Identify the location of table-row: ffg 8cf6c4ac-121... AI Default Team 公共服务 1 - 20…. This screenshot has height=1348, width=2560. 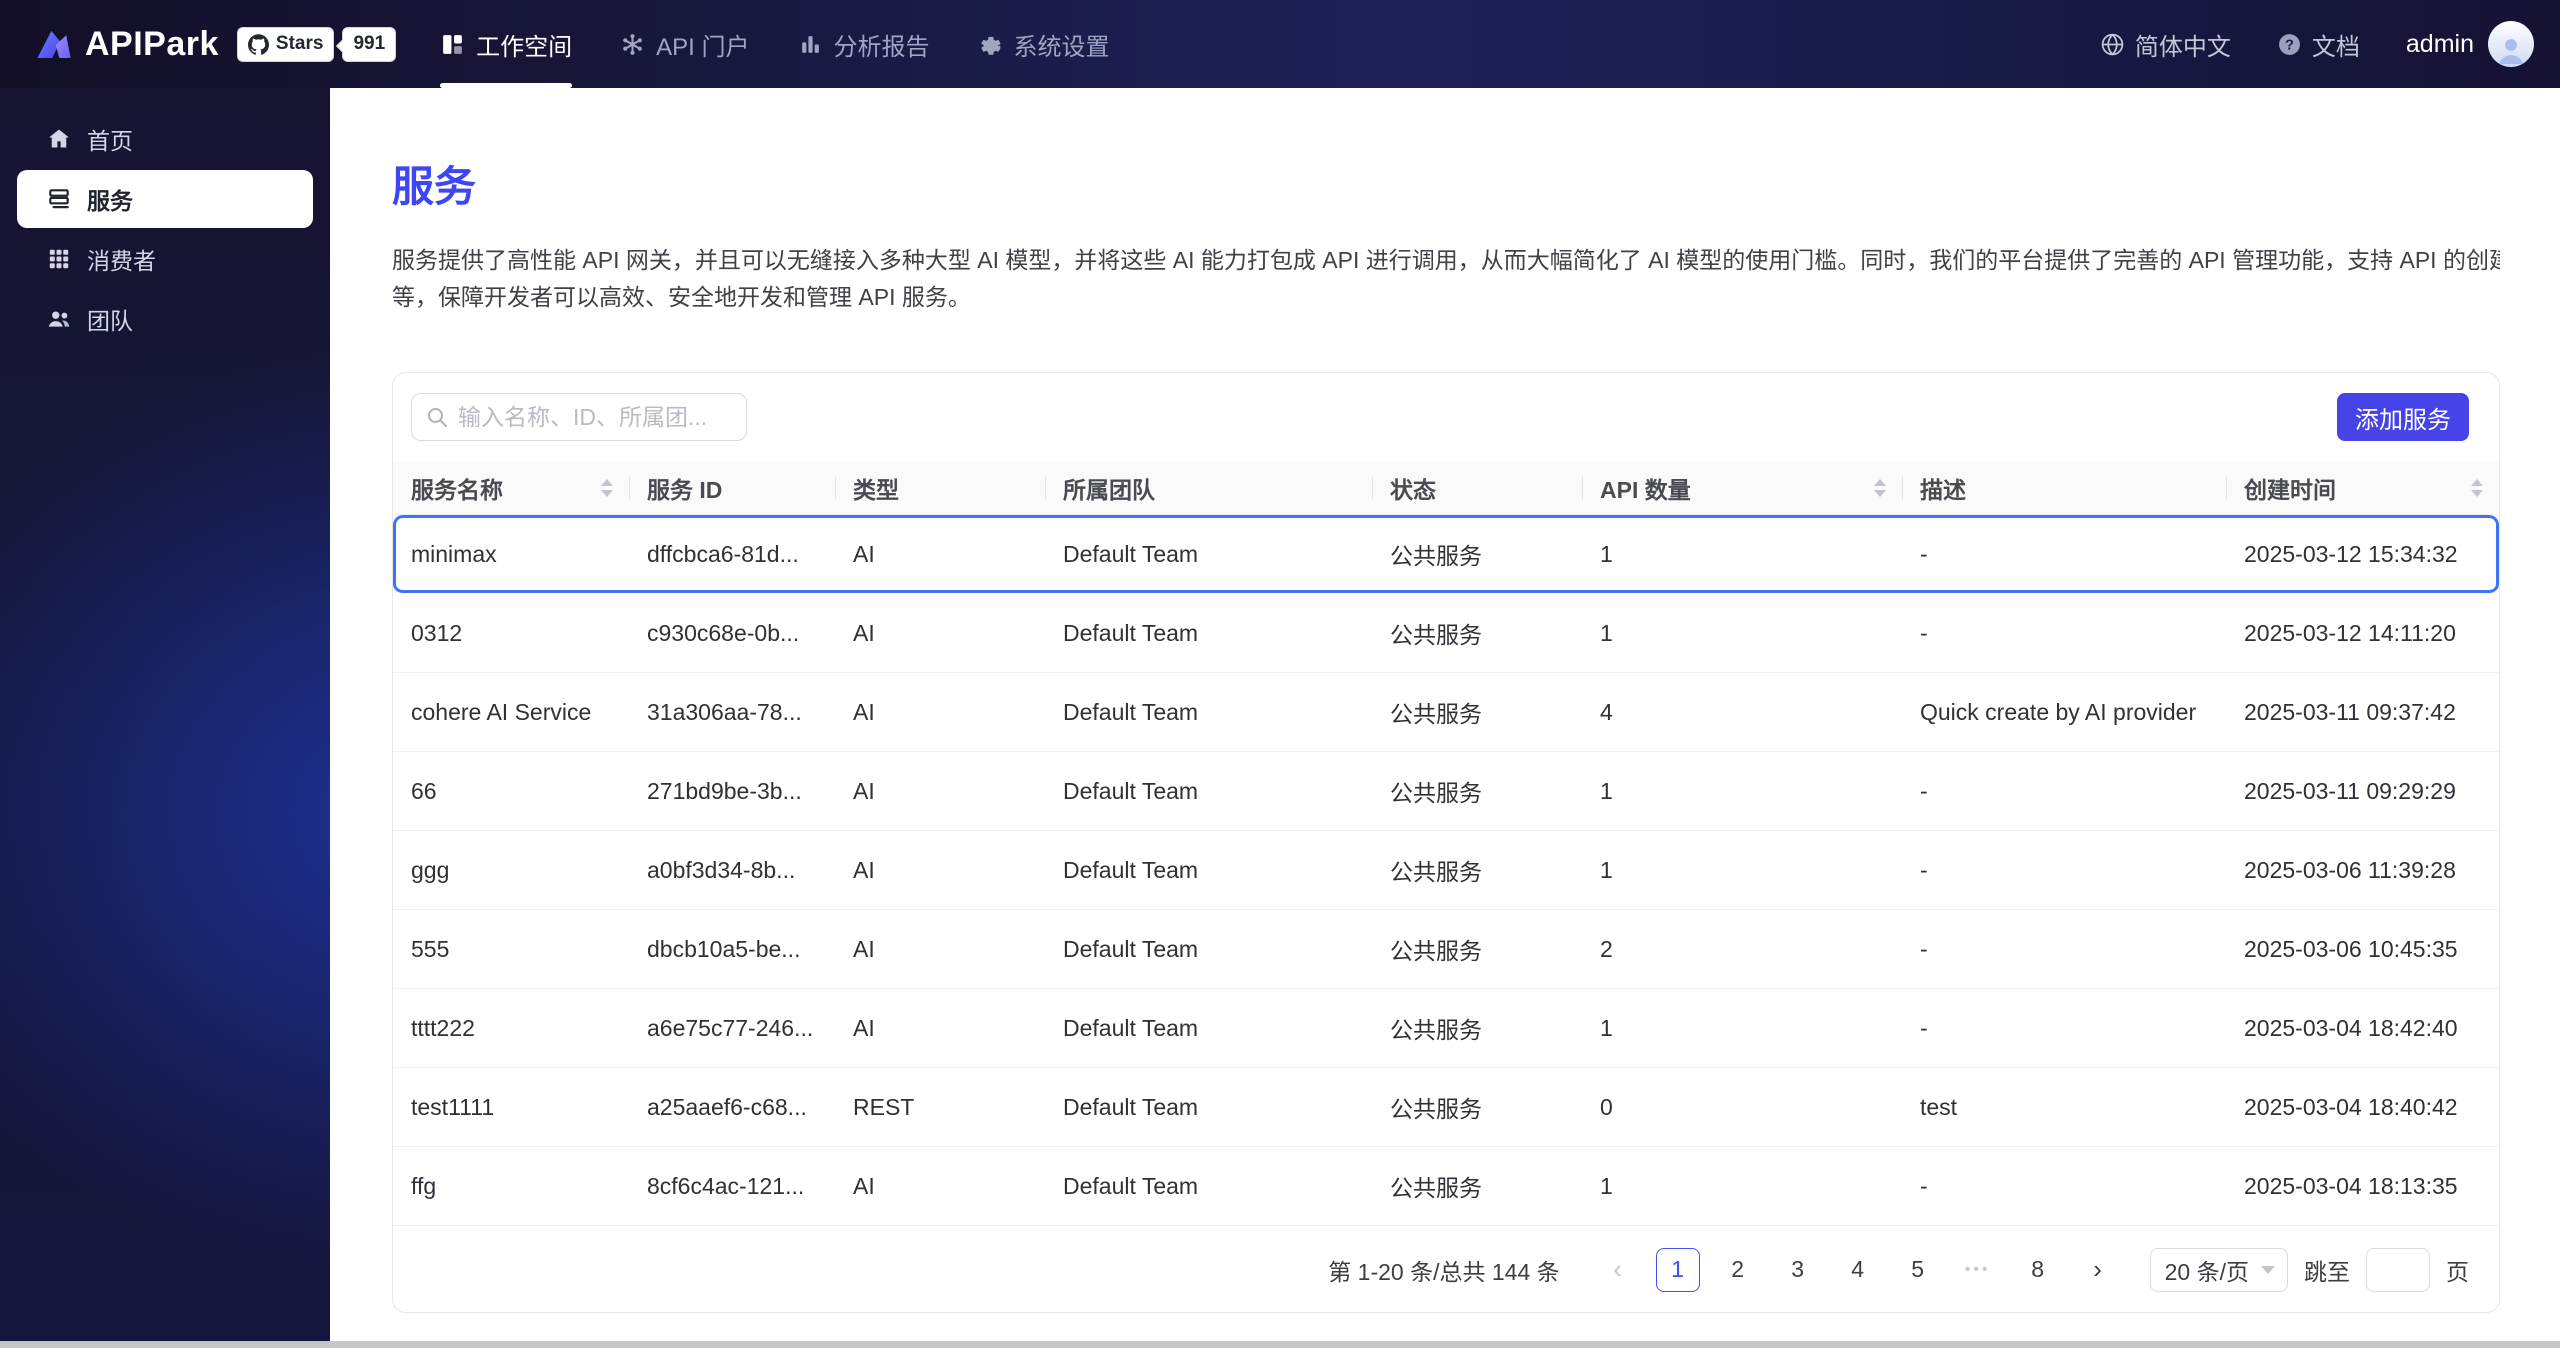
(1446, 1186).